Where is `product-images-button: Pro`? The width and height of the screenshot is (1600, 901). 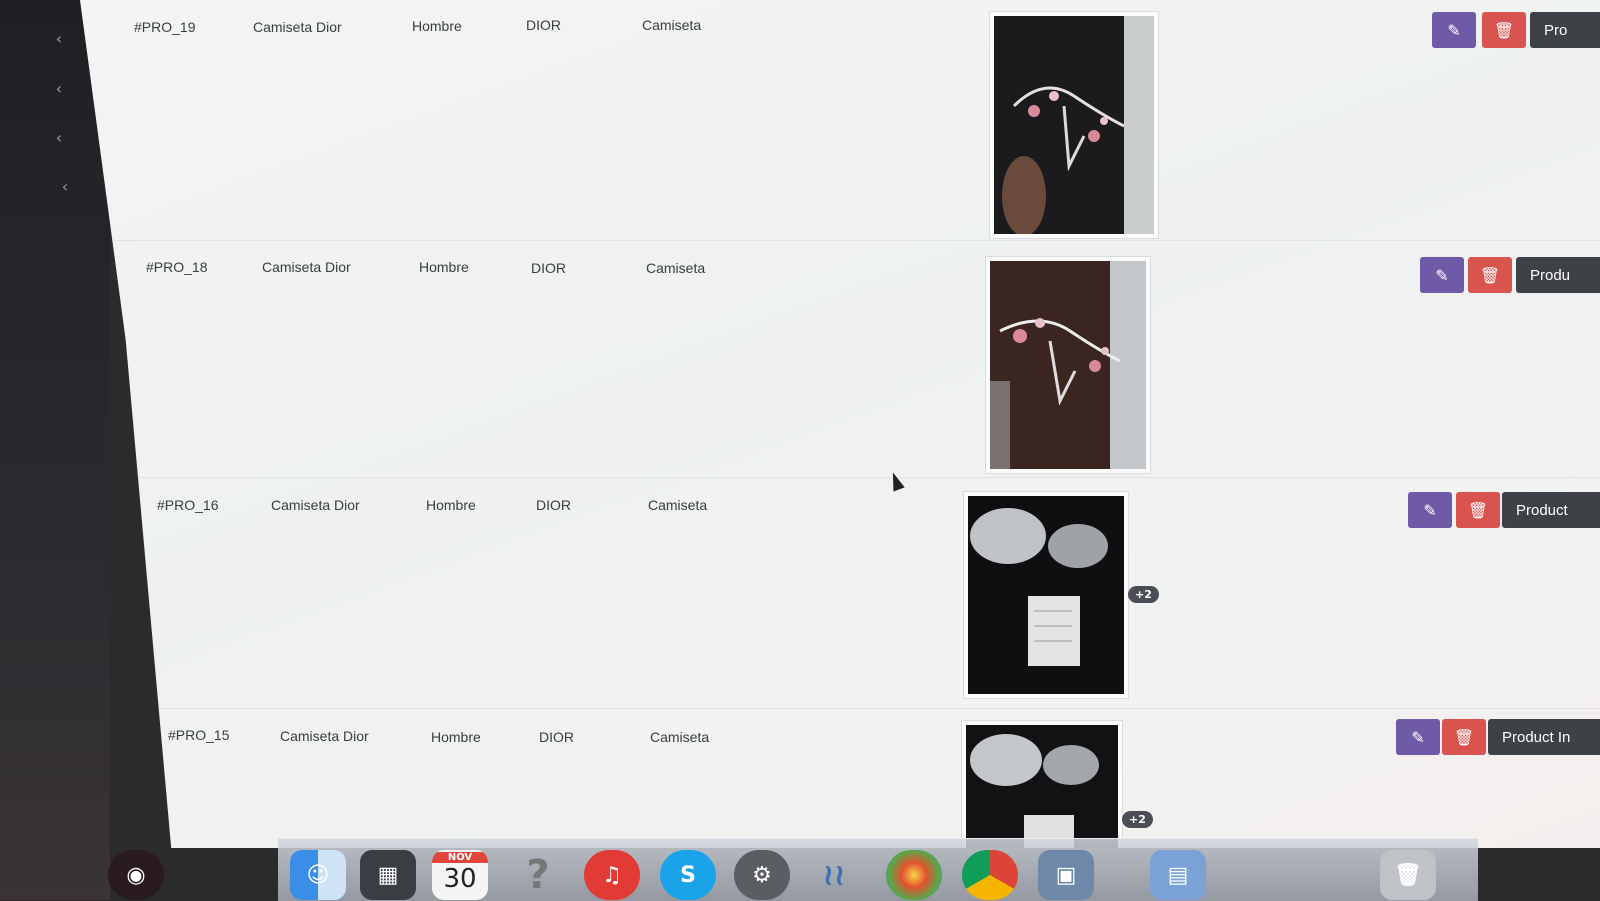 product-images-button: Pro is located at coordinates (1565, 30).